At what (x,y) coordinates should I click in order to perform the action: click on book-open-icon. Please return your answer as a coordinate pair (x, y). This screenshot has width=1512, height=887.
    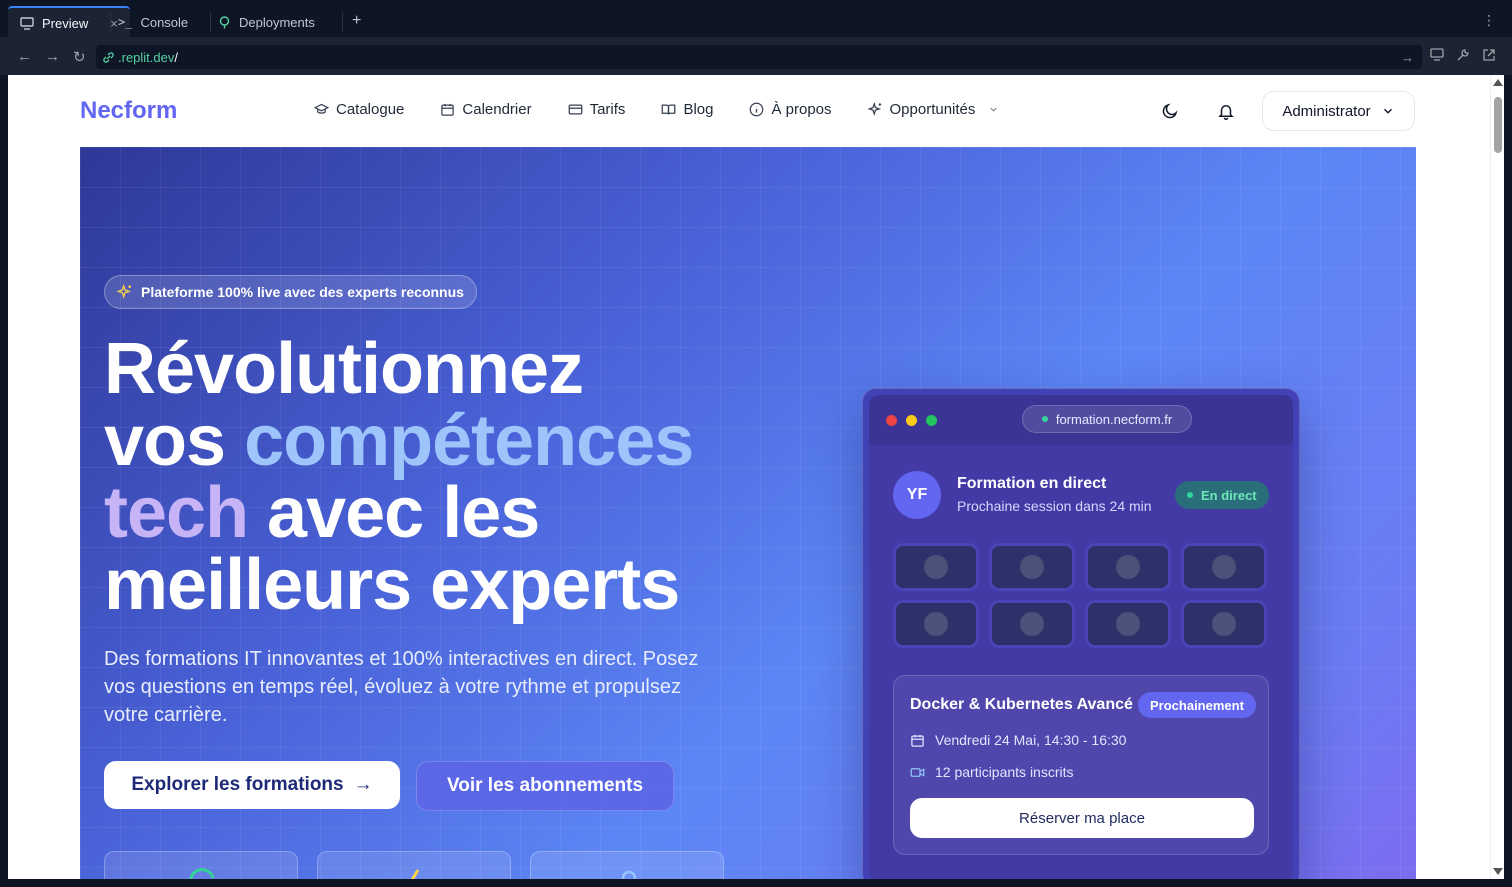
    Looking at the image, I should click on (669, 109).